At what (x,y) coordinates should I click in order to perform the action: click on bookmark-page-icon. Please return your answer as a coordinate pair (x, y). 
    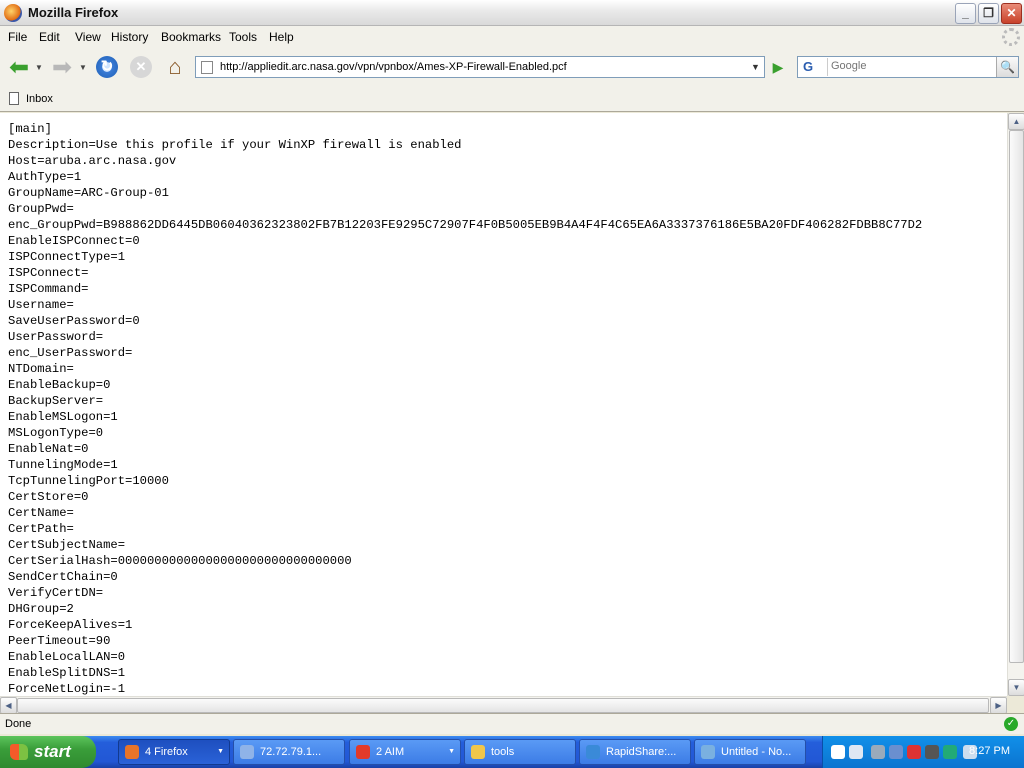
    Looking at the image, I should click on (14, 98).